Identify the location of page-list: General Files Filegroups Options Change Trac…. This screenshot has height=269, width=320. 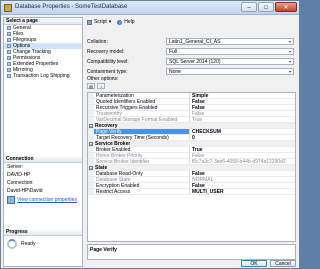
(43, 52).